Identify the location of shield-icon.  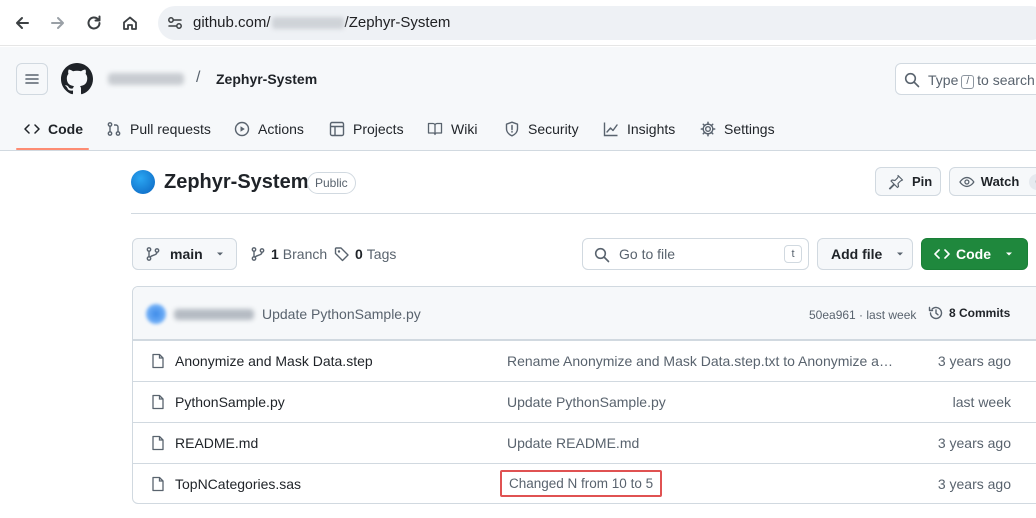
(512, 129).